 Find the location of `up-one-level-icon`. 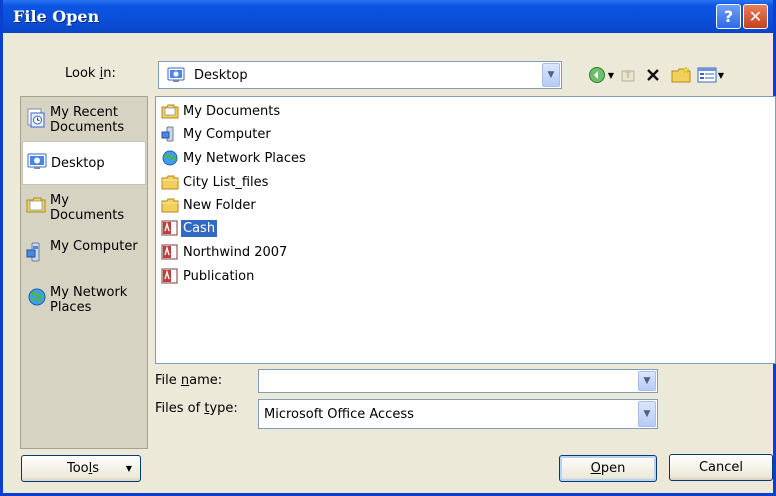

up-one-level-icon is located at coordinates (628, 75).